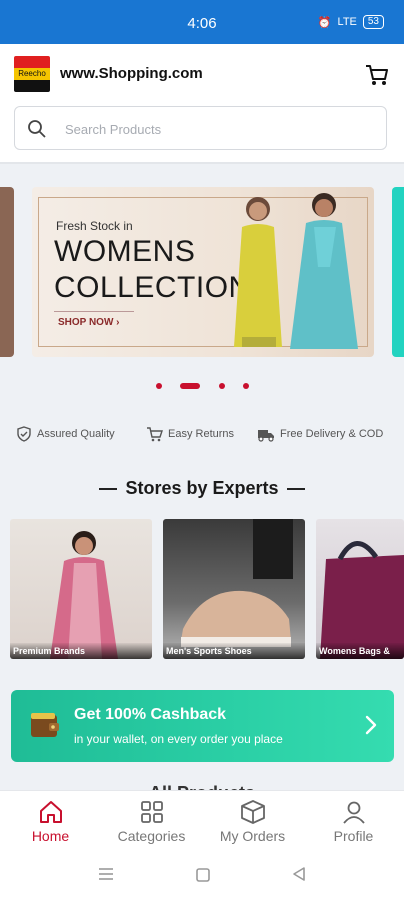 The height and width of the screenshot is (900, 404). Describe the element at coordinates (347, 22) in the screenshot. I see `signal-icon: LTE` at that location.